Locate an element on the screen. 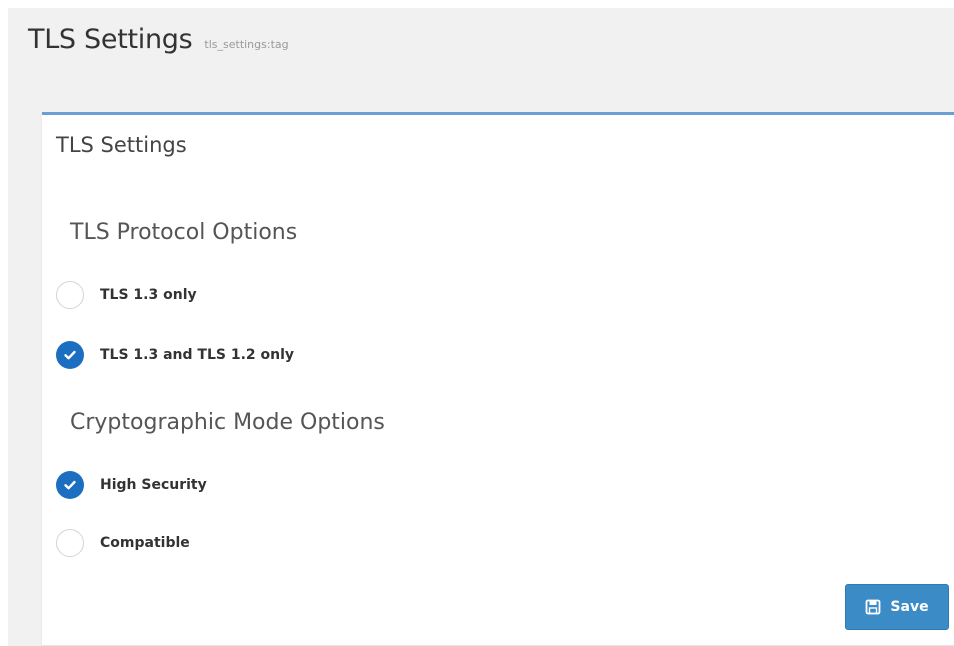  radio-compatible: Compatible is located at coordinates (123, 543).